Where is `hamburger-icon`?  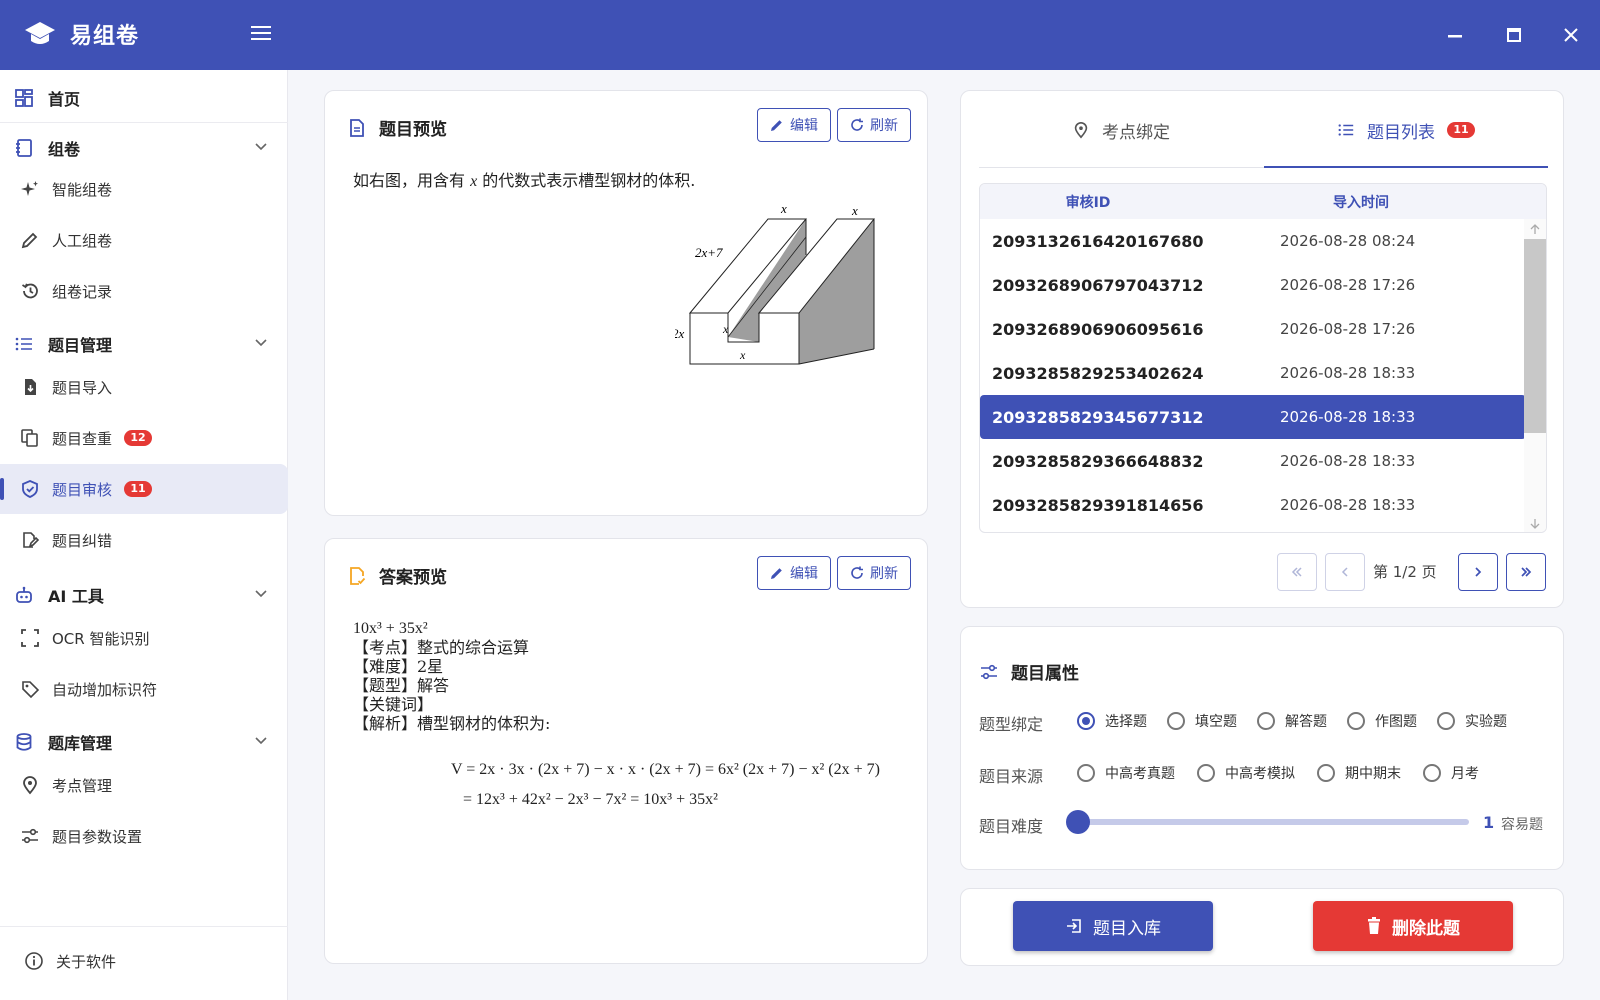 hamburger-icon is located at coordinates (261, 33).